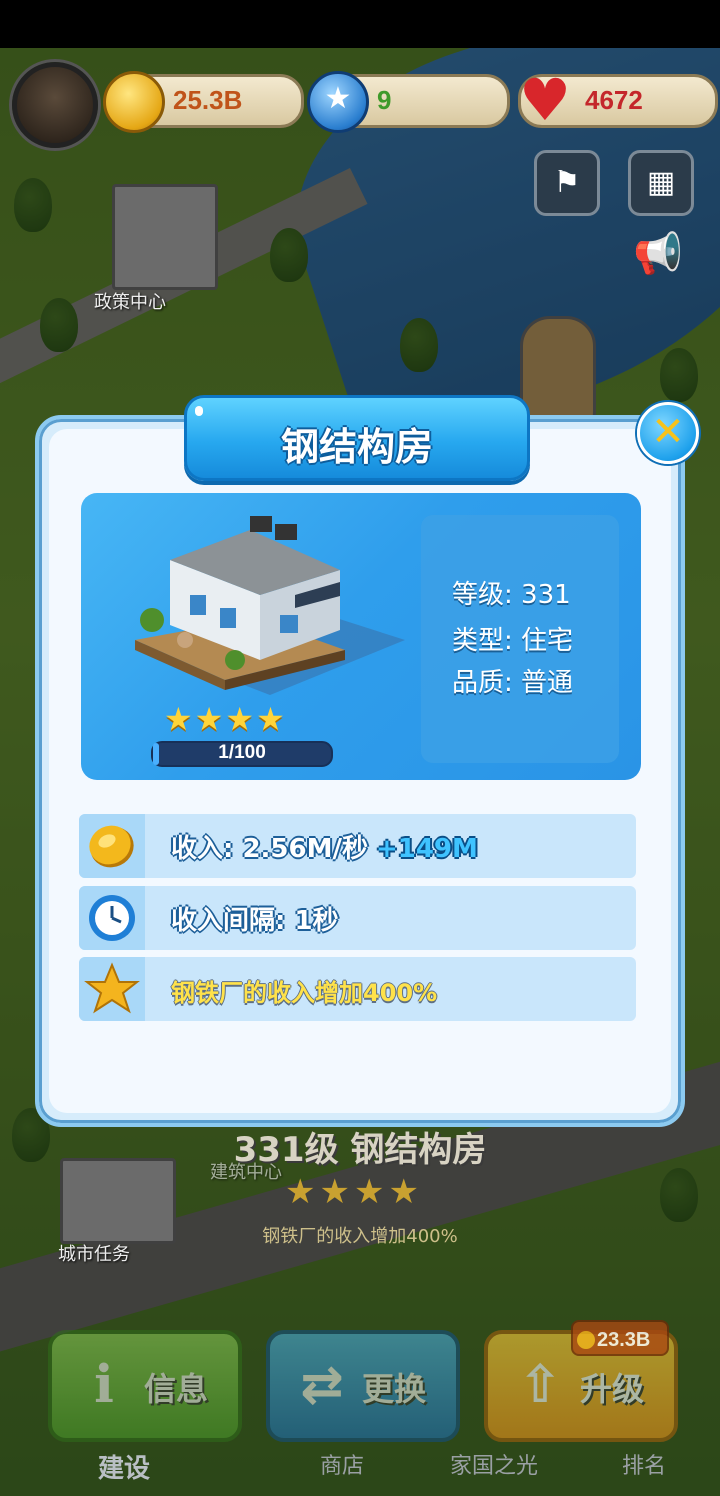 The height and width of the screenshot is (1496, 720). Describe the element at coordinates (567, 183) in the screenshot. I see `event-button: ⚑` at that location.